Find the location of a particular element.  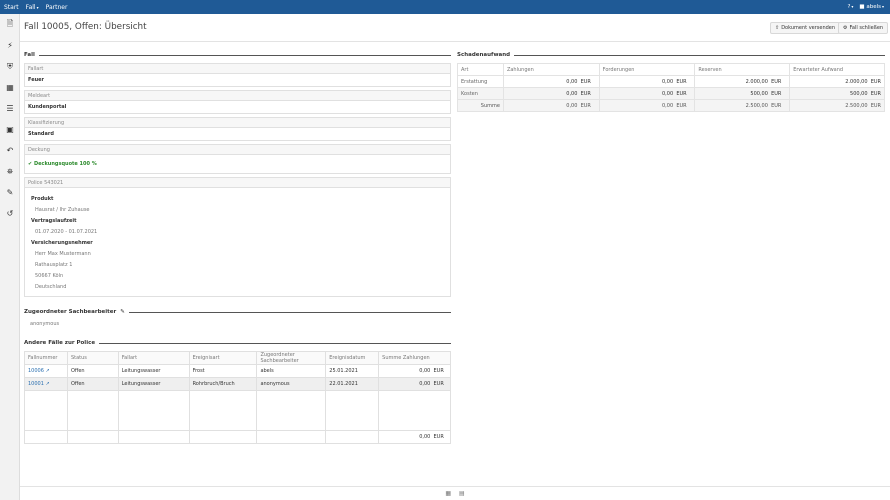

bank-icon: ⛯ is located at coordinates (10, 171).